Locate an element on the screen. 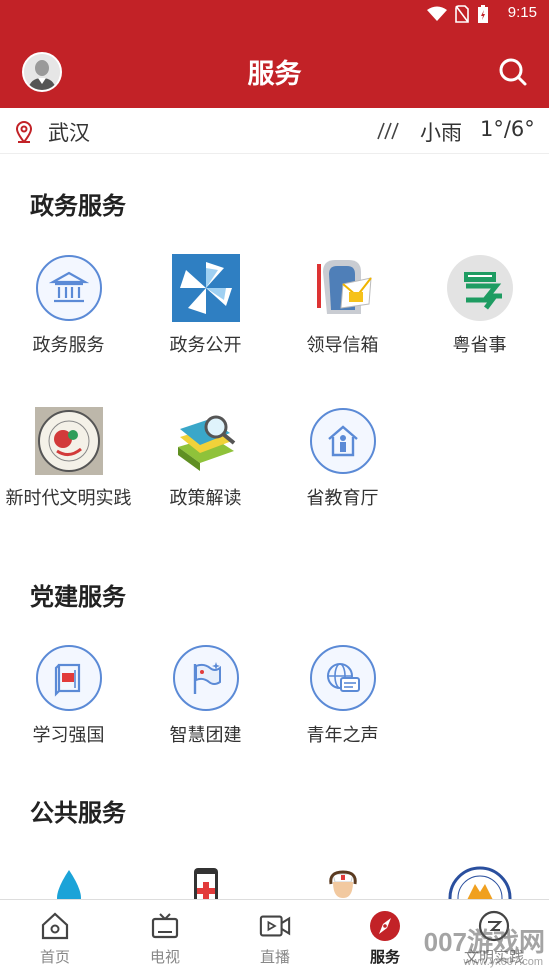  weather-description: 小雨 is located at coordinates (441, 133).